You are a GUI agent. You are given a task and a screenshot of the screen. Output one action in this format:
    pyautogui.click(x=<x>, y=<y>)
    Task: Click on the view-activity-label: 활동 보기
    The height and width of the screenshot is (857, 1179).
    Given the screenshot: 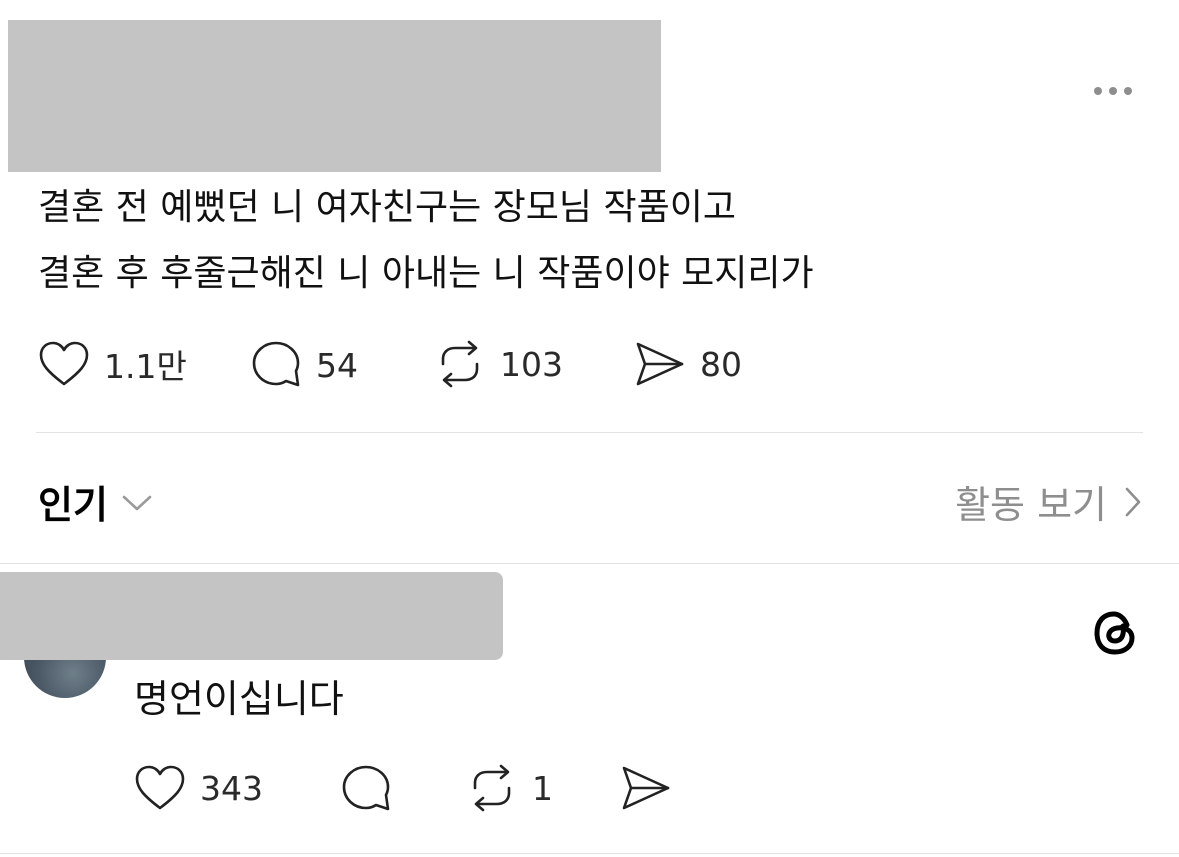 What is the action you would take?
    pyautogui.click(x=1031, y=505)
    